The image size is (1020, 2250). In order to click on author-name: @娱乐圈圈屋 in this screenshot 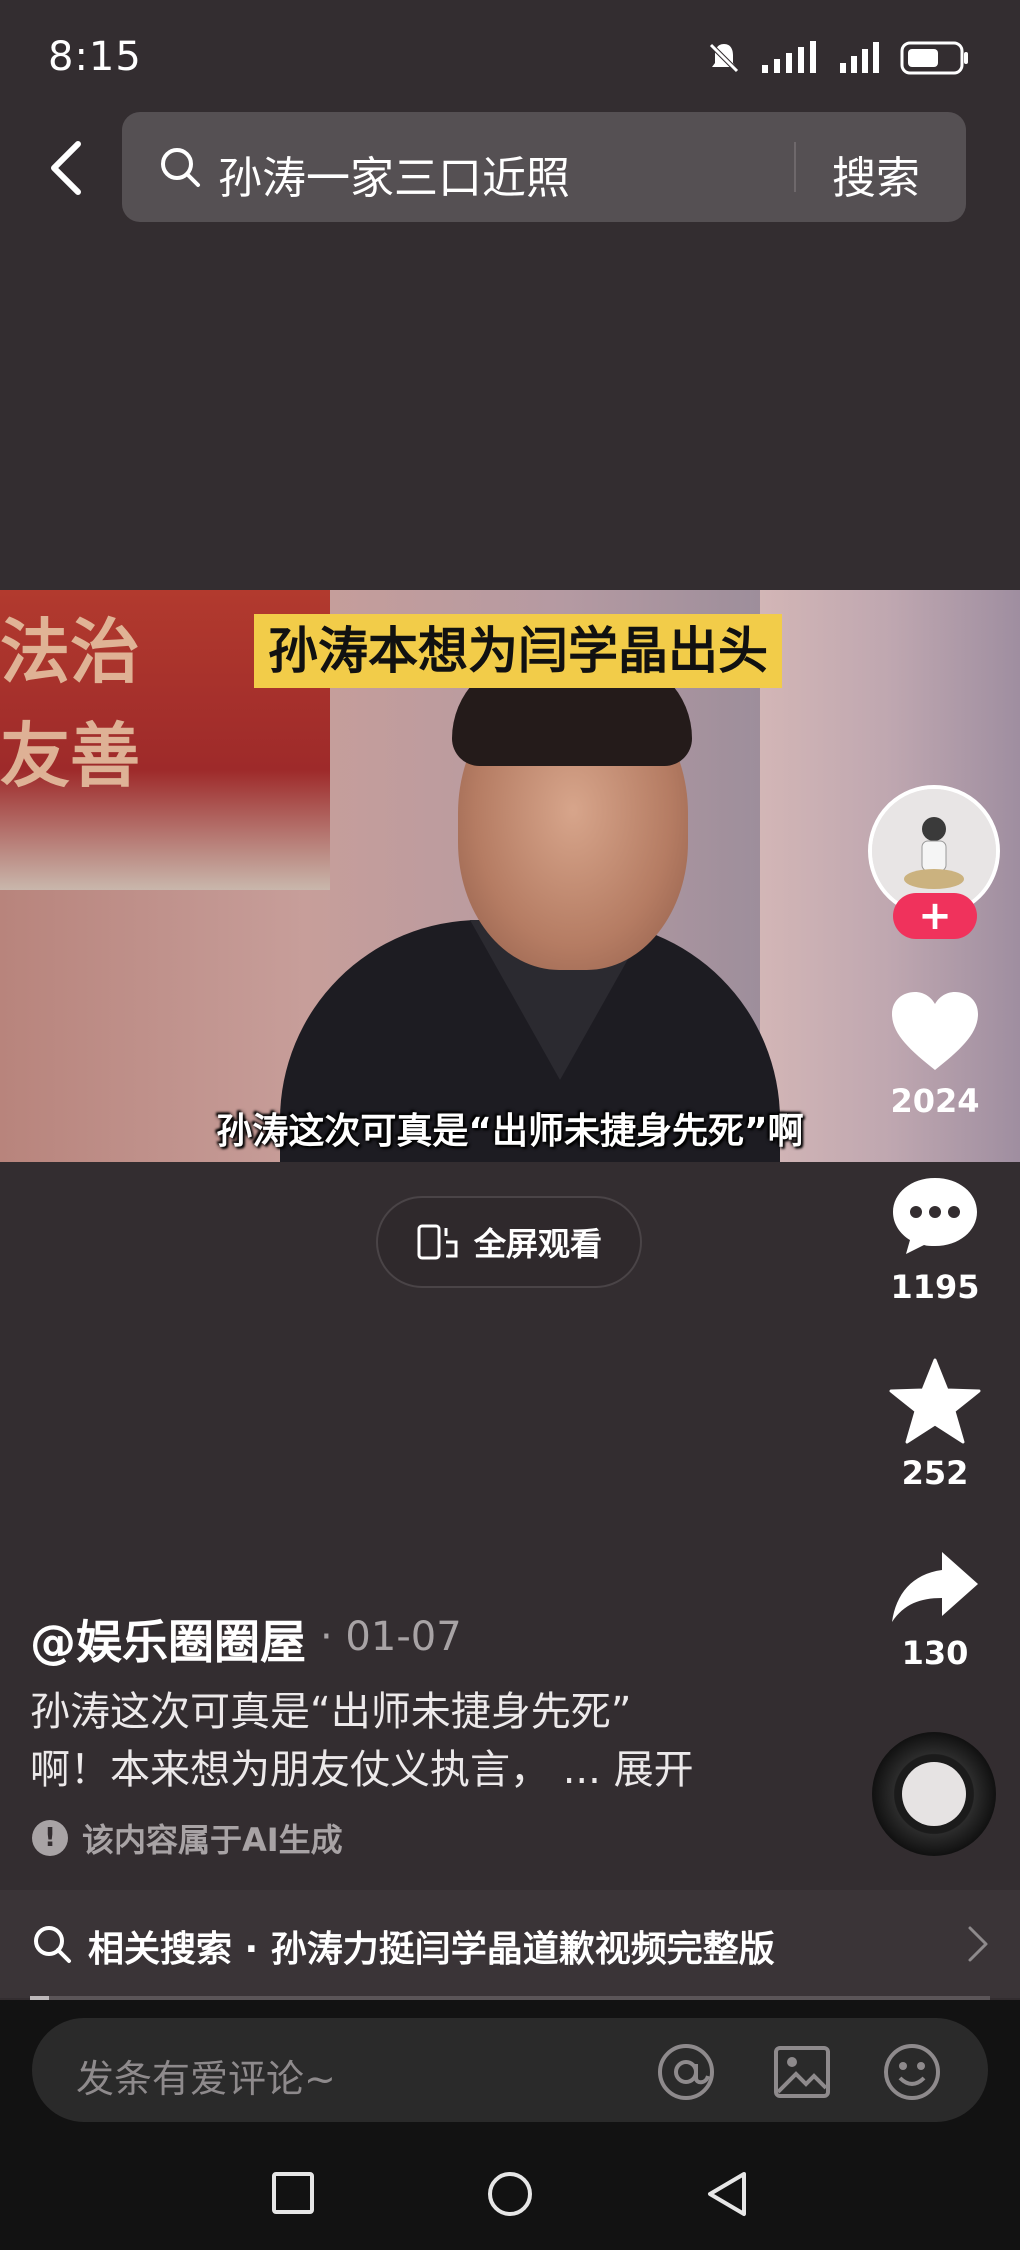, I will do `click(168, 1639)`.